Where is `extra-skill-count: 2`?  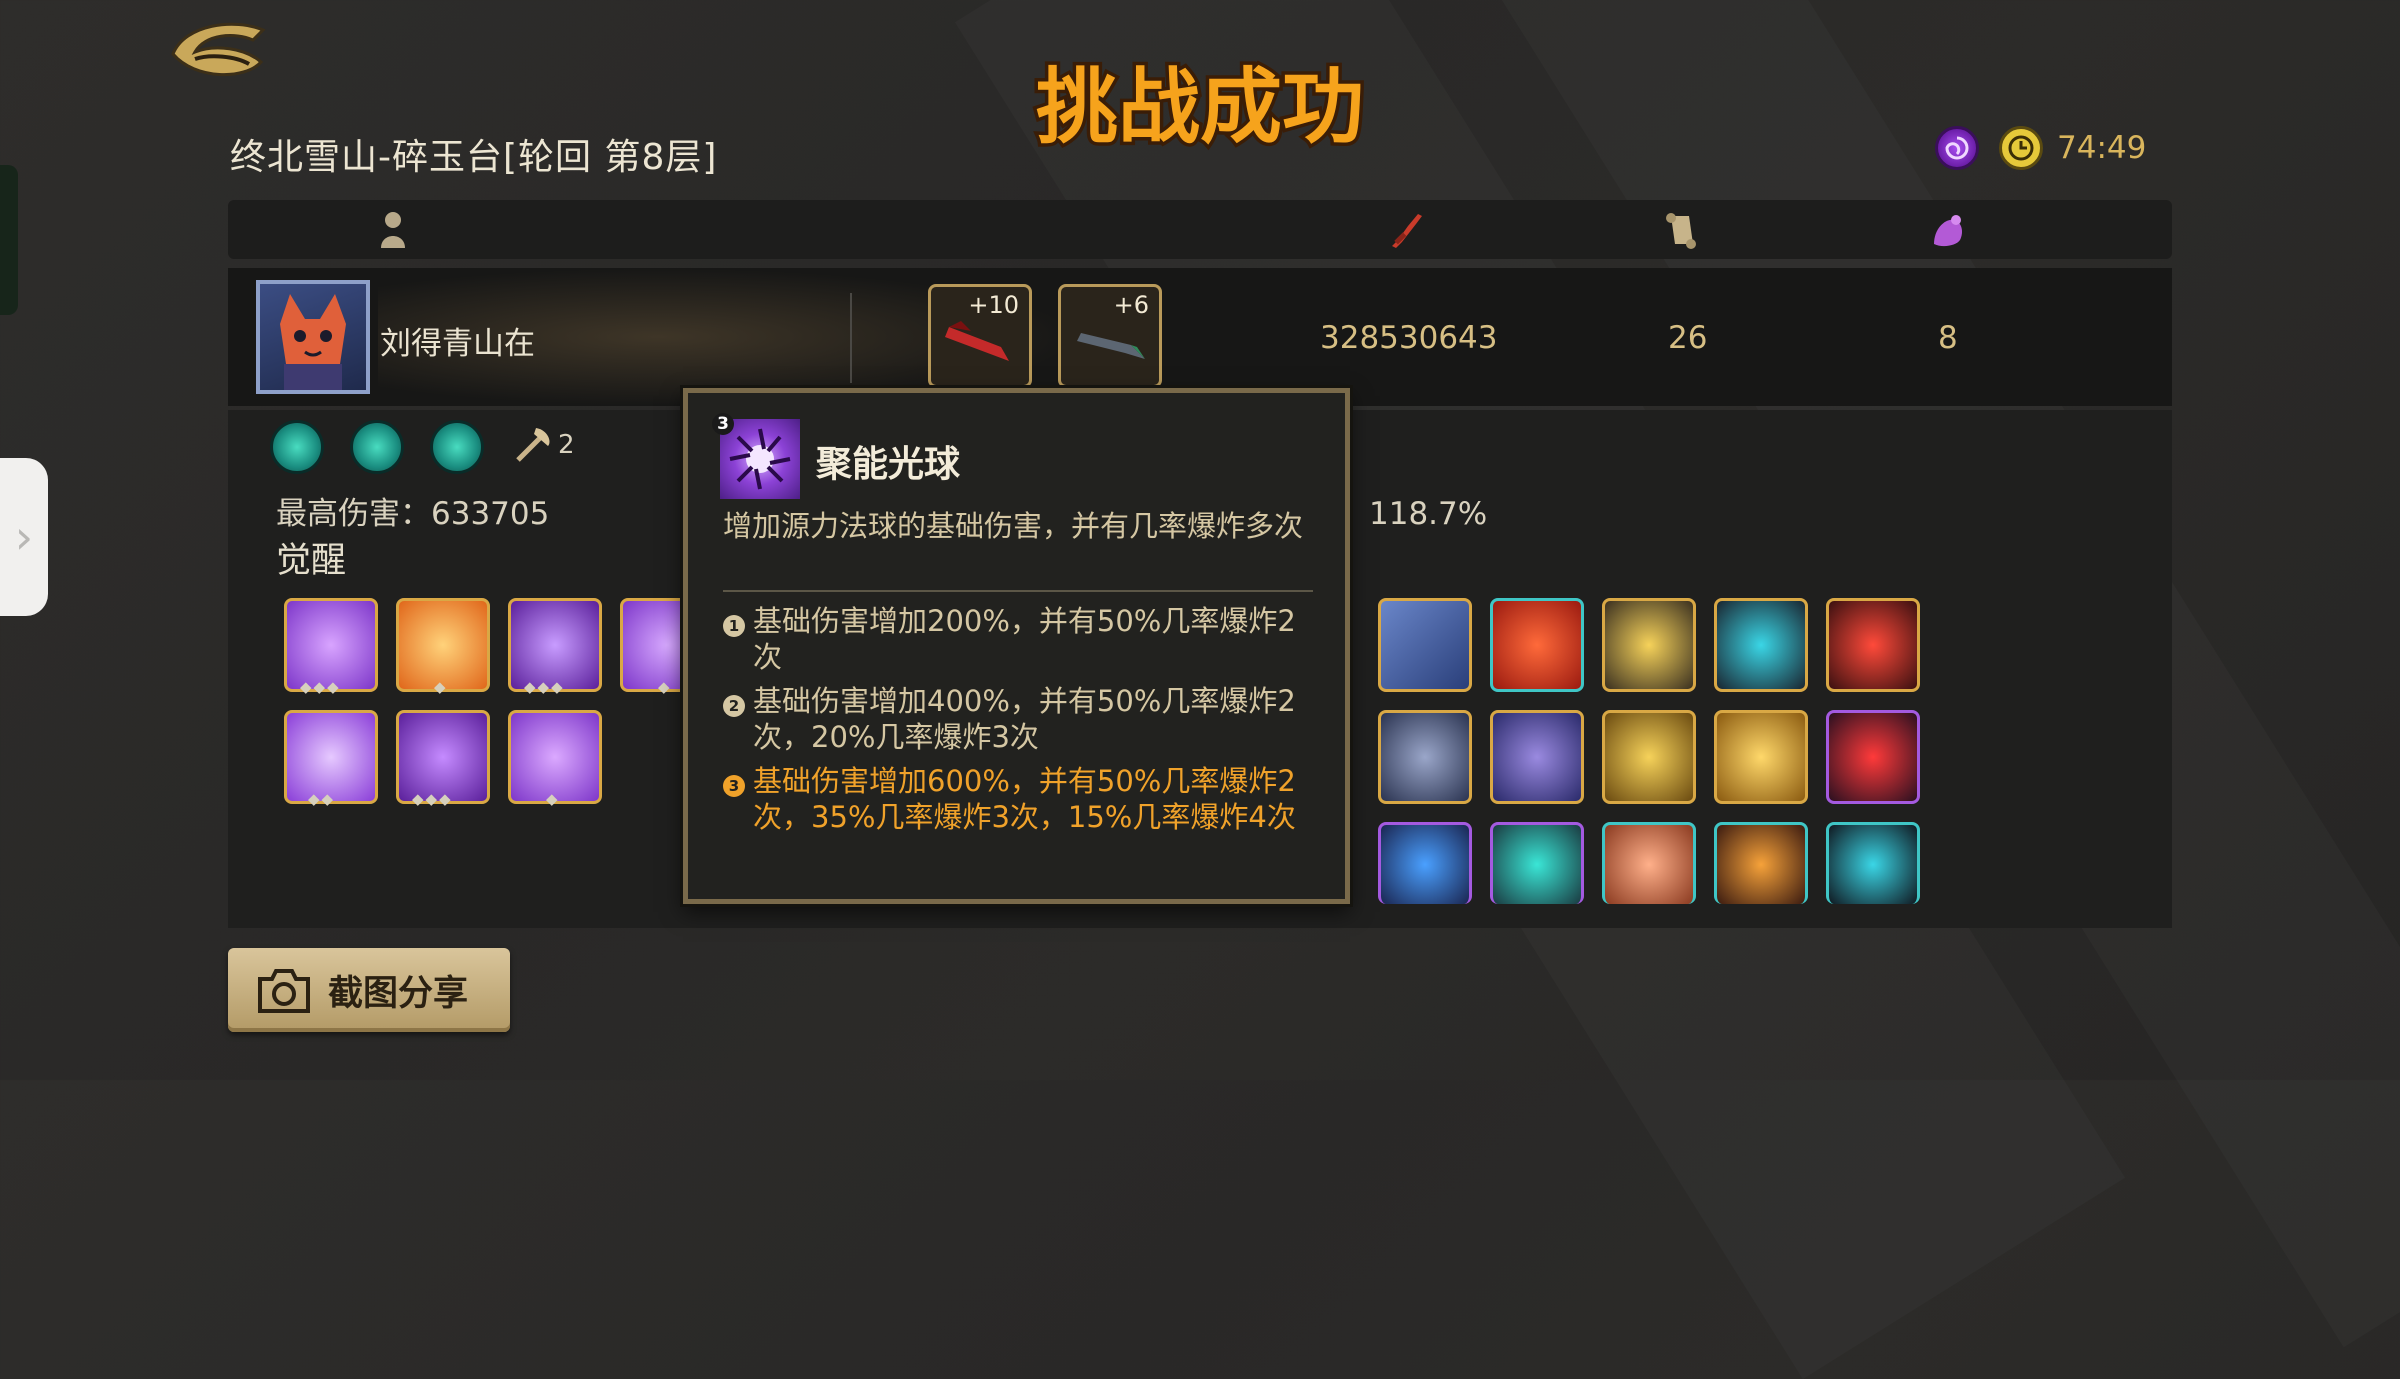 extra-skill-count: 2 is located at coordinates (566, 445).